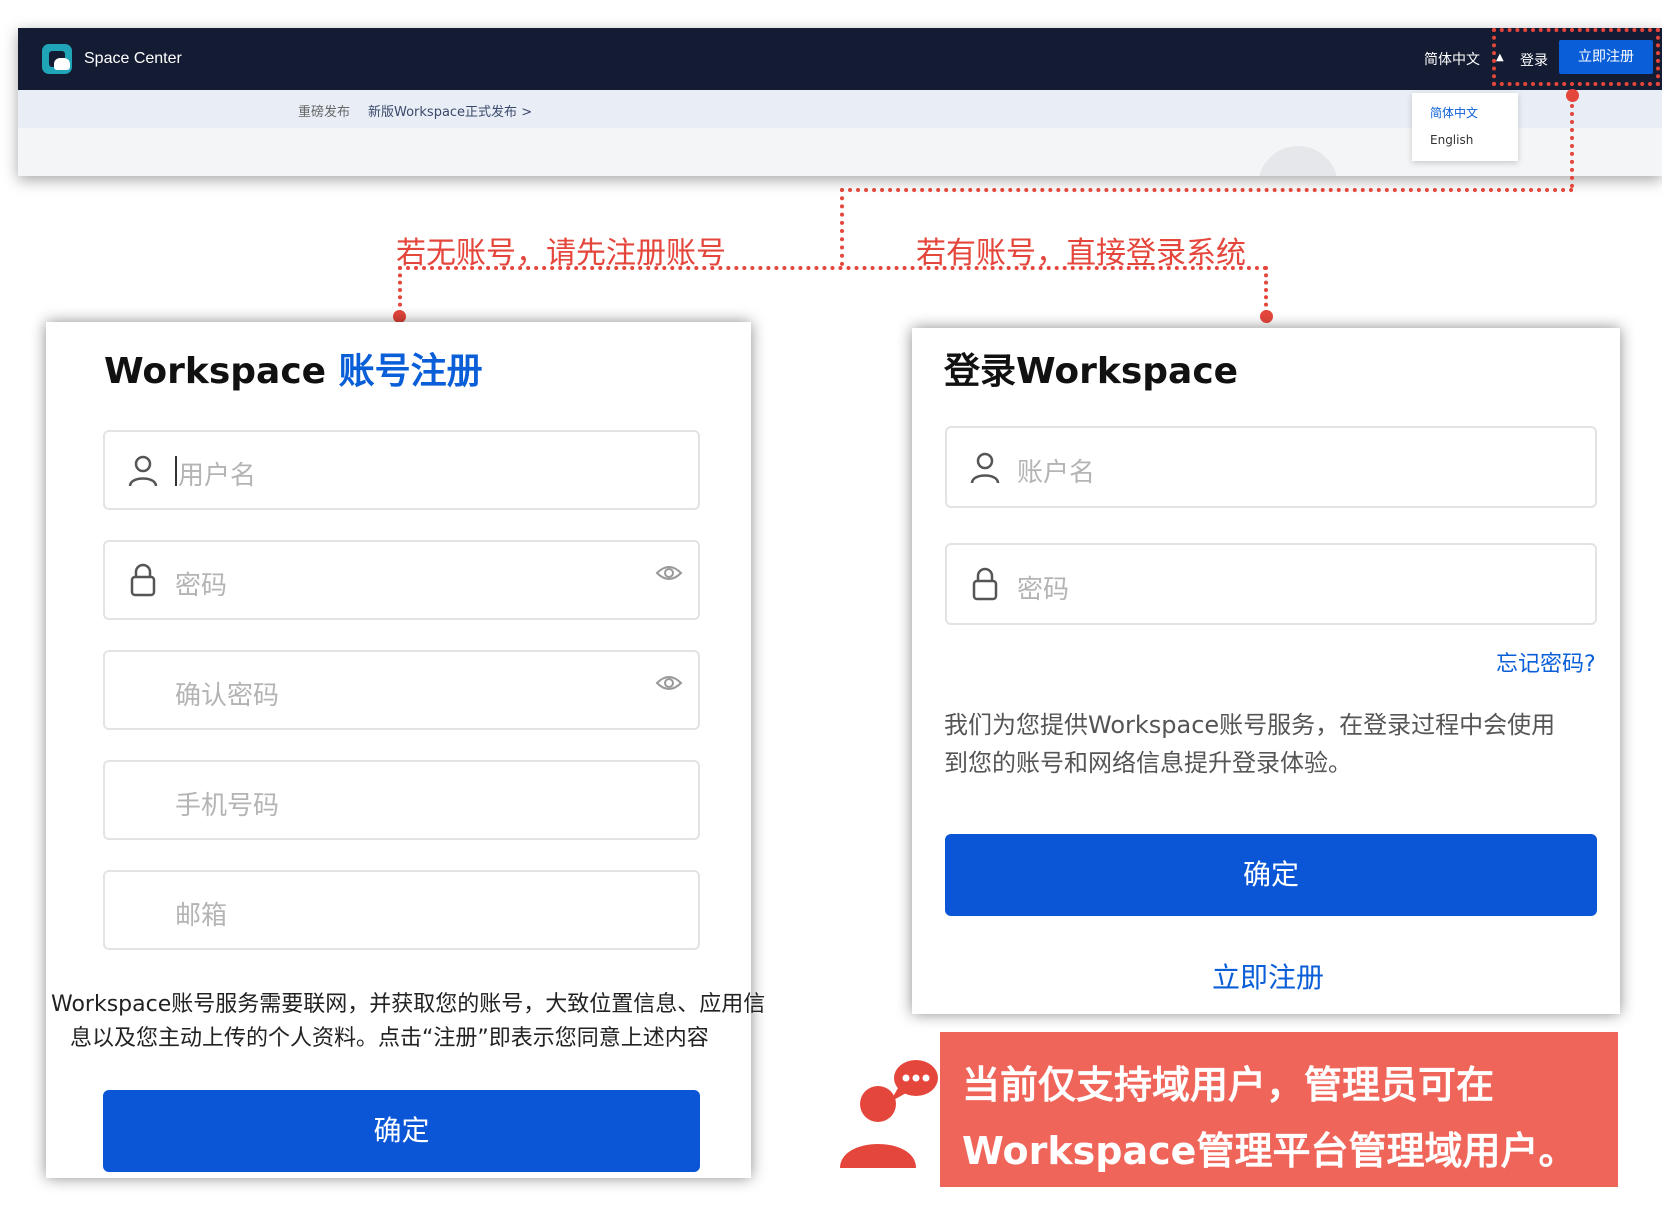  What do you see at coordinates (1451, 140) in the screenshot?
I see `lang-option-en: English` at bounding box center [1451, 140].